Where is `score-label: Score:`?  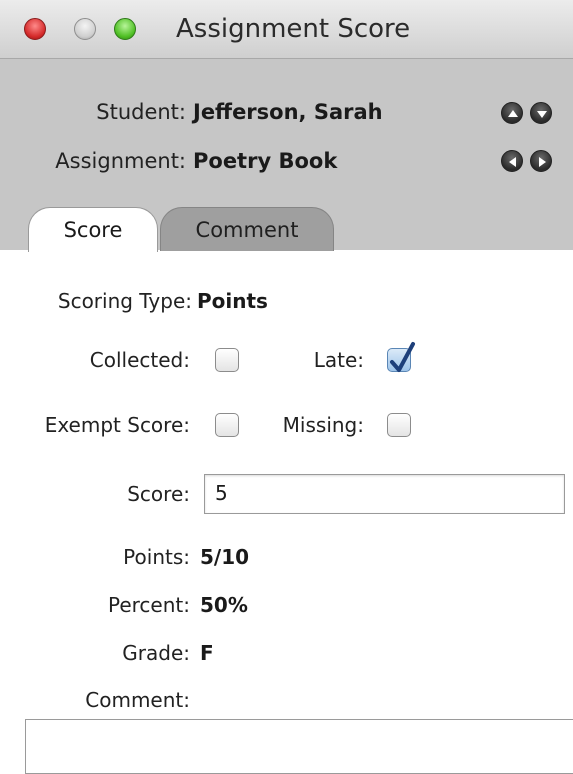
score-label: Score: is located at coordinates (158, 494).